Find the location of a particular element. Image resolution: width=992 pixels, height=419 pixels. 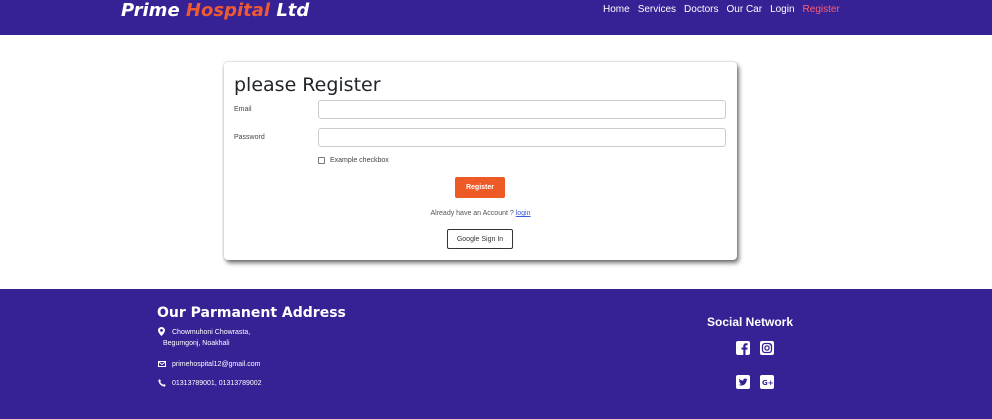

page-title: please Register is located at coordinates (307, 85).